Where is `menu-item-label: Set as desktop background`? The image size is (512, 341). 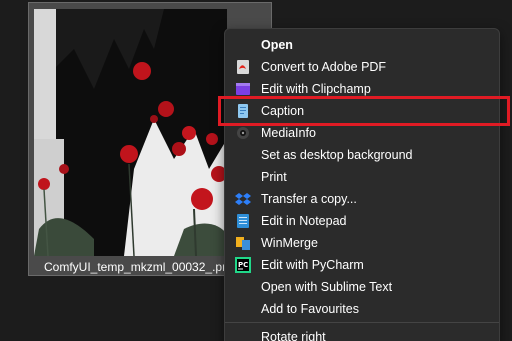 menu-item-label: Set as desktop background is located at coordinates (337, 155).